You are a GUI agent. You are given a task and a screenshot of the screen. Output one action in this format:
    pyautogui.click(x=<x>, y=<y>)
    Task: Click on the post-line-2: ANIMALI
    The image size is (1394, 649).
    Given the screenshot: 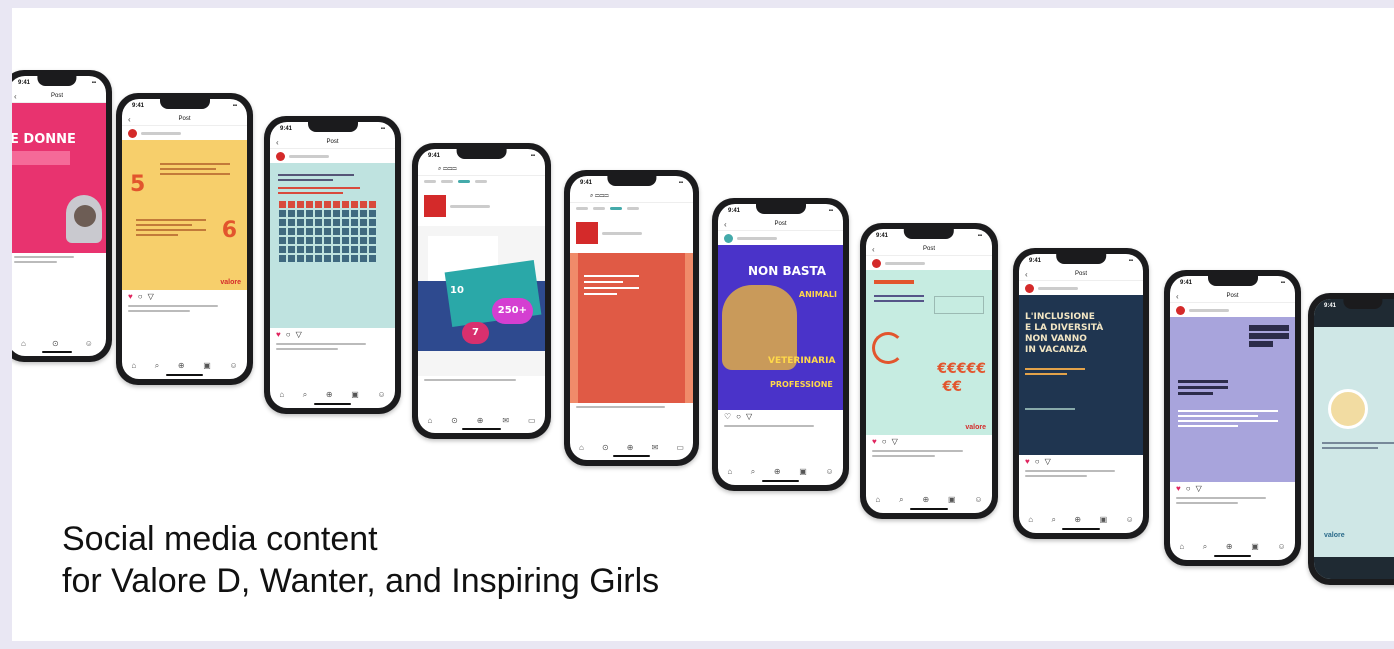 What is the action you would take?
    pyautogui.click(x=817, y=294)
    